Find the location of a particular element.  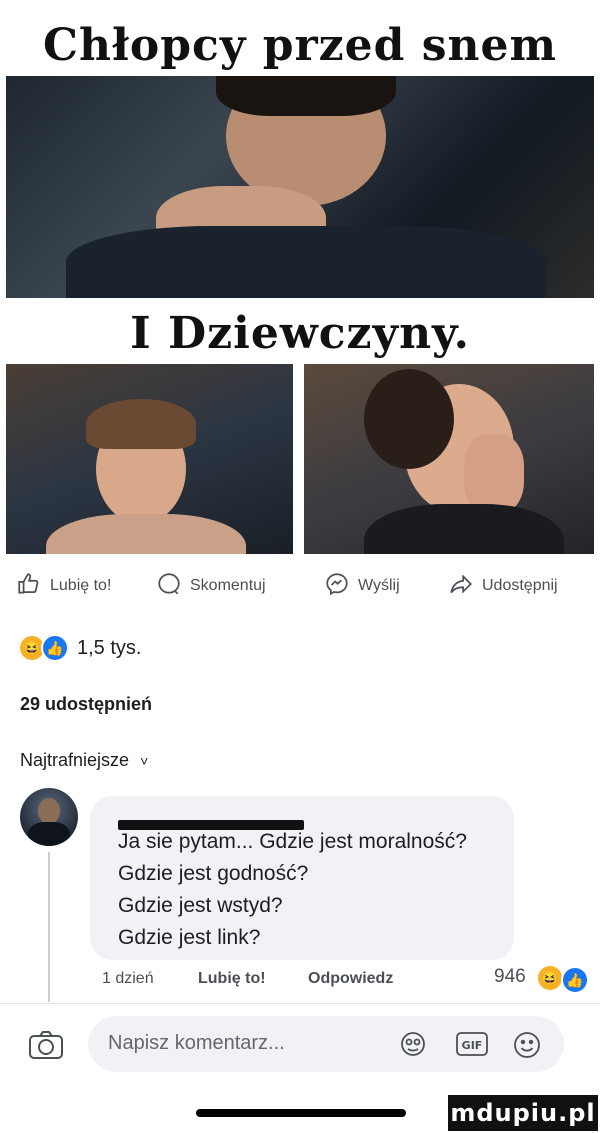

svg-text: GIF is located at coordinates (472, 1045).